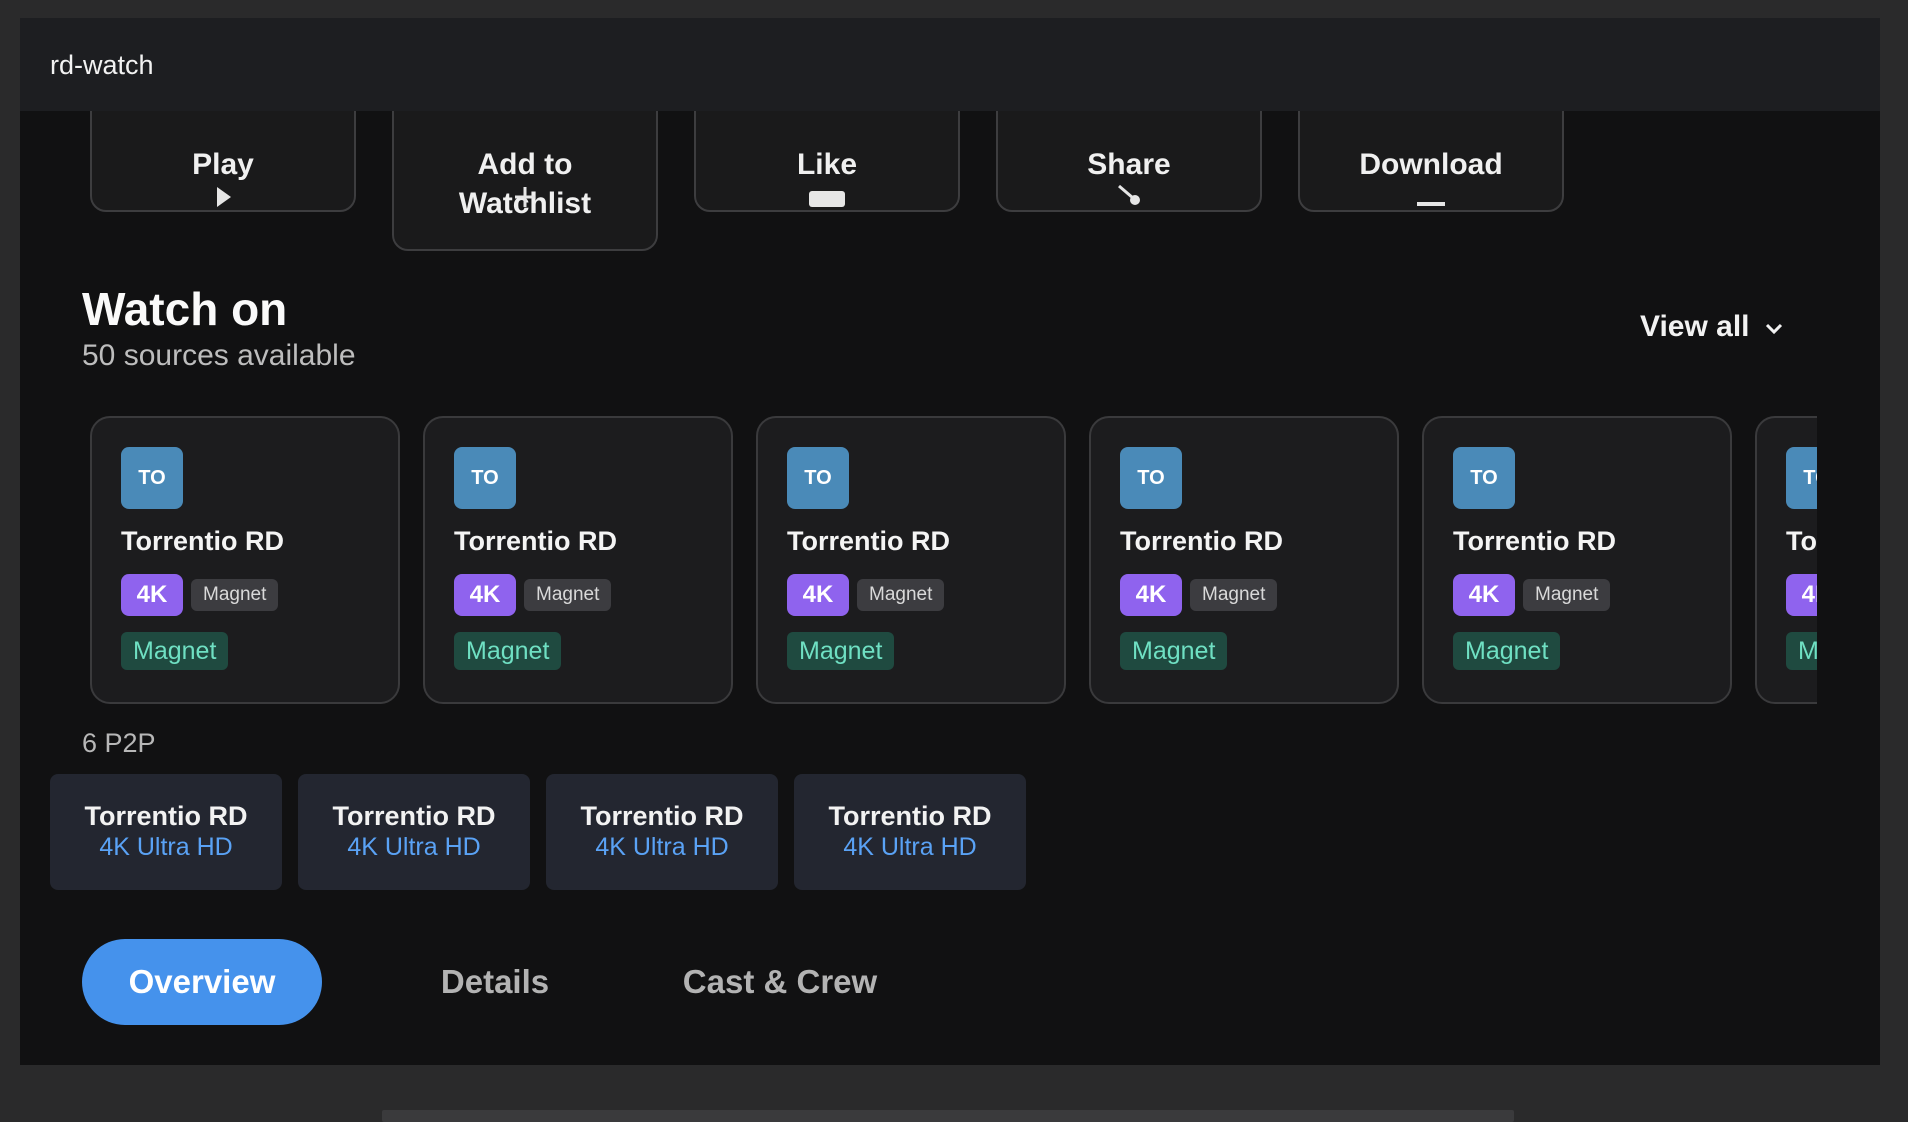 This screenshot has height=1122, width=1908. I want to click on like-label: Like, so click(827, 164).